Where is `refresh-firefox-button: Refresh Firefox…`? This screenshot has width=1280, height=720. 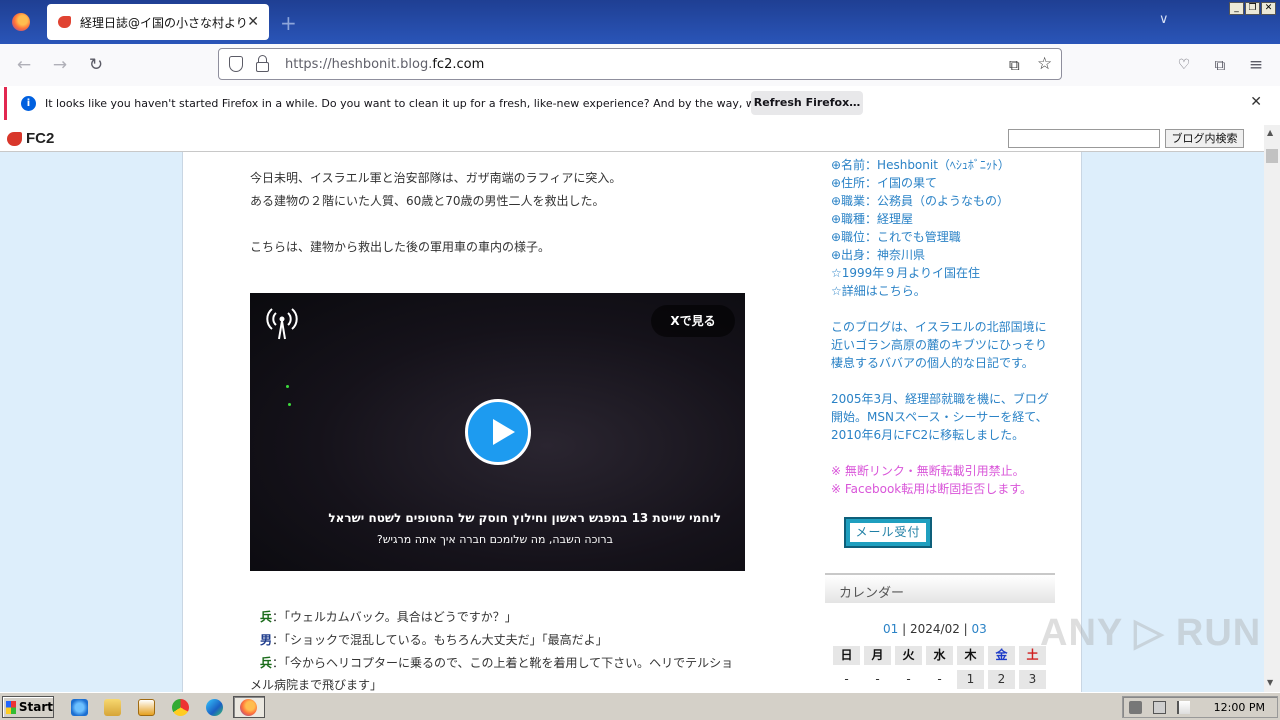 refresh-firefox-button: Refresh Firefox… is located at coordinates (807, 103).